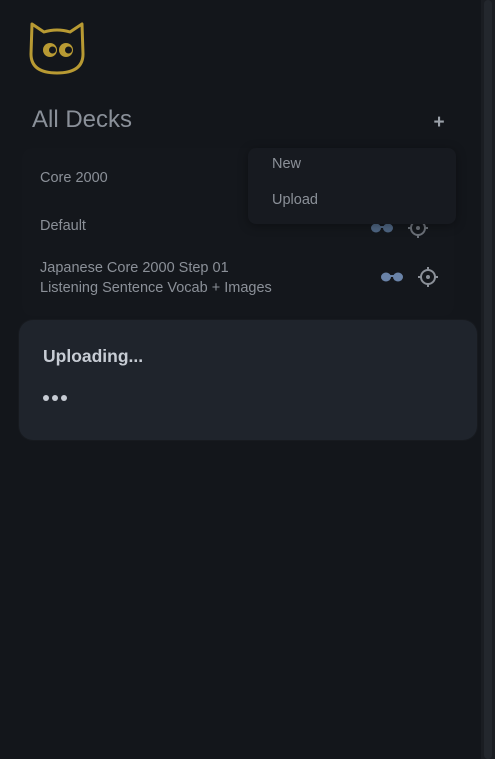 The image size is (495, 759). What do you see at coordinates (286, 164) in the screenshot?
I see `menu-item-new: New` at bounding box center [286, 164].